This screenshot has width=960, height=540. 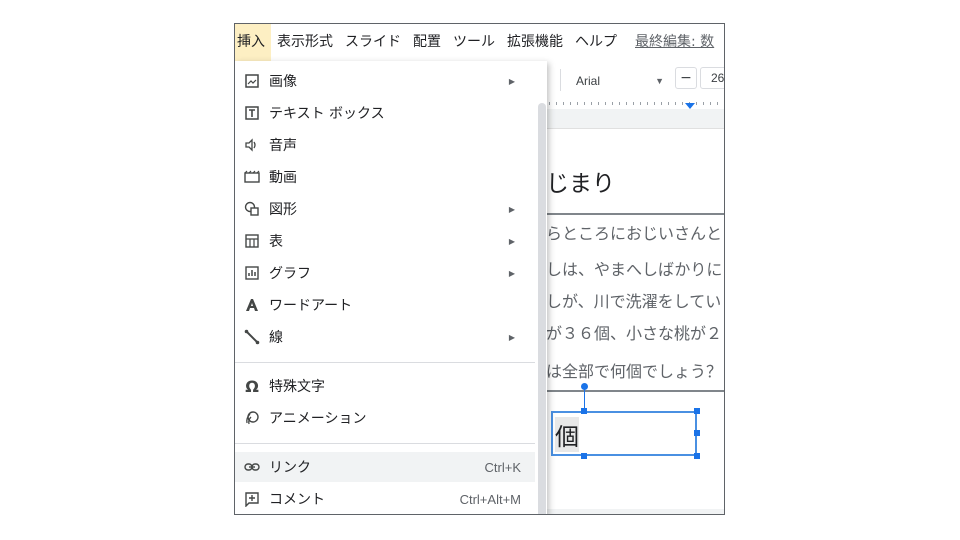 What do you see at coordinates (385, 241) in the screenshot?
I see `menu-item-table: 表 ▶` at bounding box center [385, 241].